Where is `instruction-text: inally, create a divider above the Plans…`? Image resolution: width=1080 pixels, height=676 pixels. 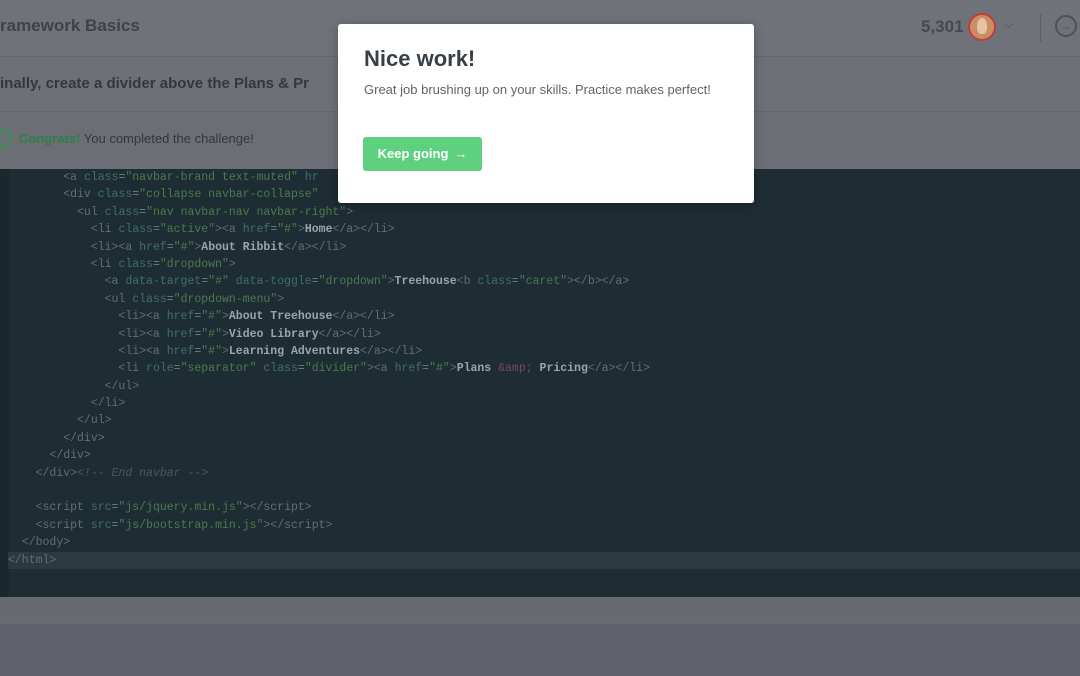
instruction-text: inally, create a divider above the Plans… is located at coordinates (155, 83).